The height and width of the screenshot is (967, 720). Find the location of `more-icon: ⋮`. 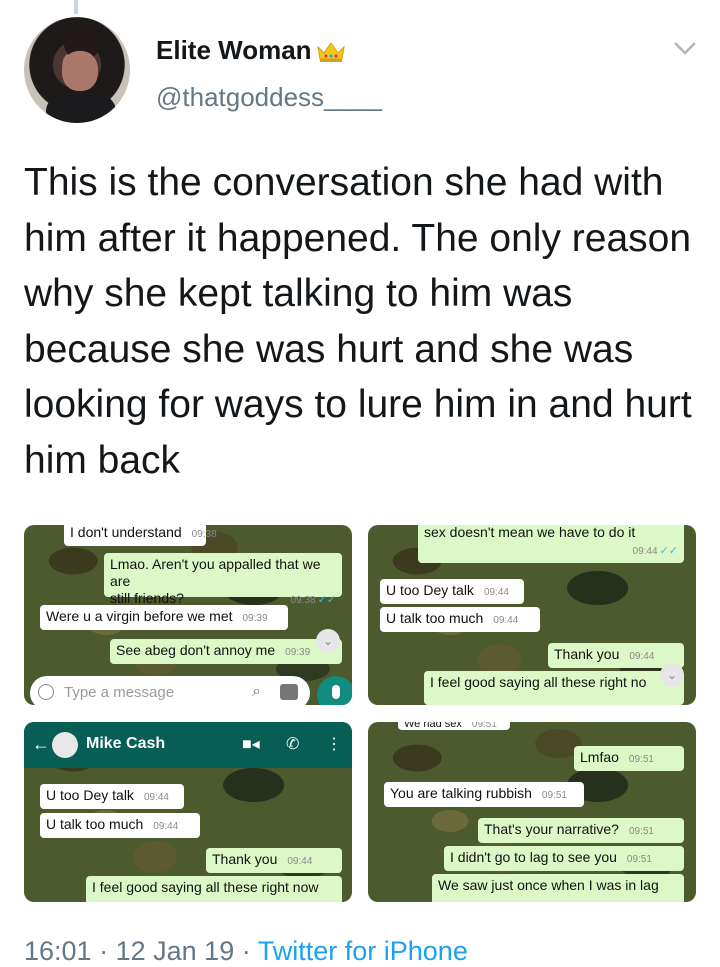

more-icon: ⋮ is located at coordinates (334, 744).